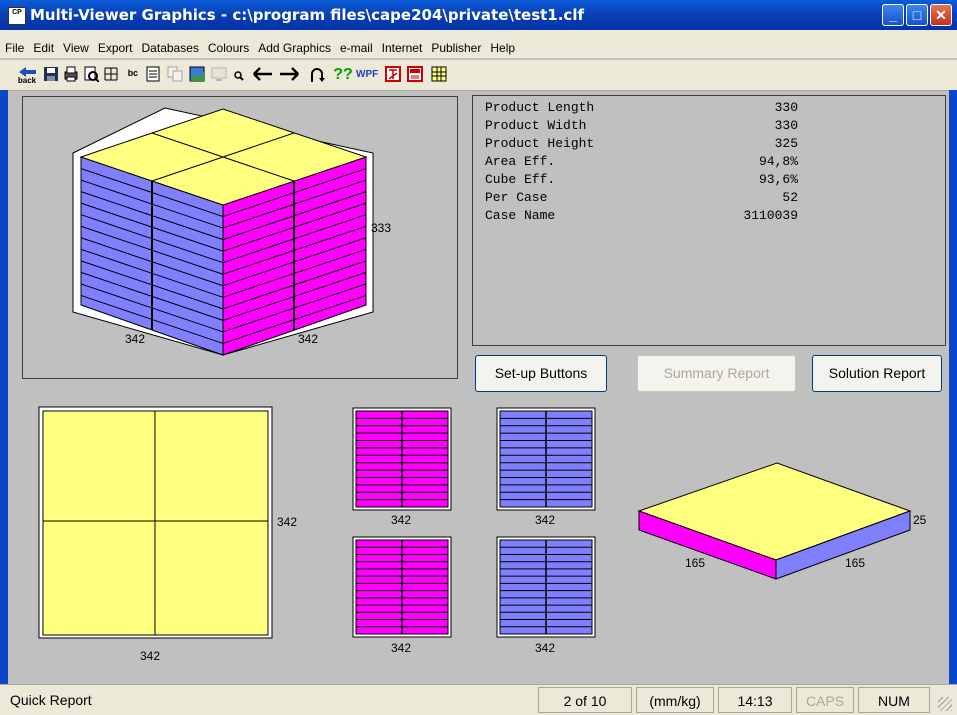 This screenshot has width=957, height=715. Describe the element at coordinates (520, 215) in the screenshot. I see `info-row: Case Name` at that location.